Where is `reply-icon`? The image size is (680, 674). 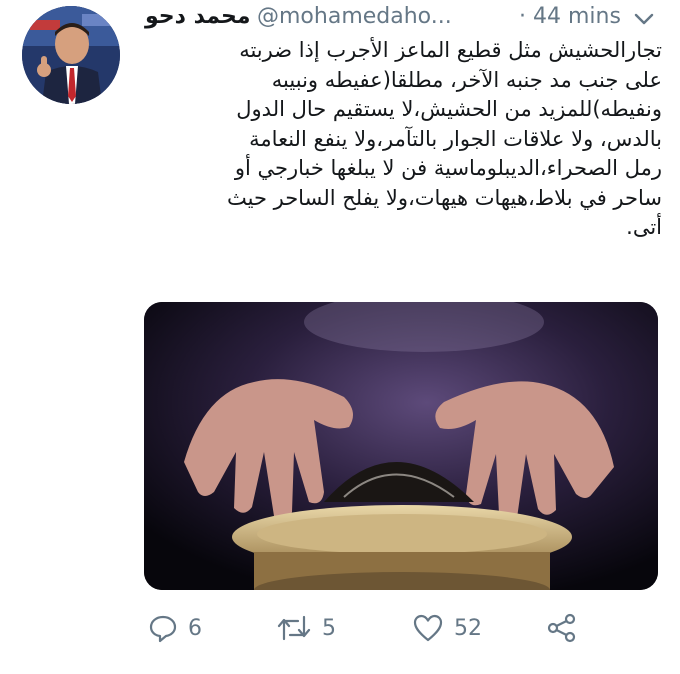 reply-icon is located at coordinates (163, 628).